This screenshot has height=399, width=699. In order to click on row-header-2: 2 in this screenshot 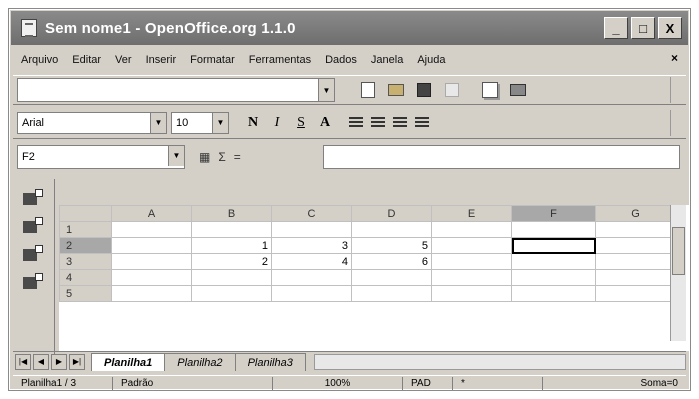, I will do `click(85, 245)`.